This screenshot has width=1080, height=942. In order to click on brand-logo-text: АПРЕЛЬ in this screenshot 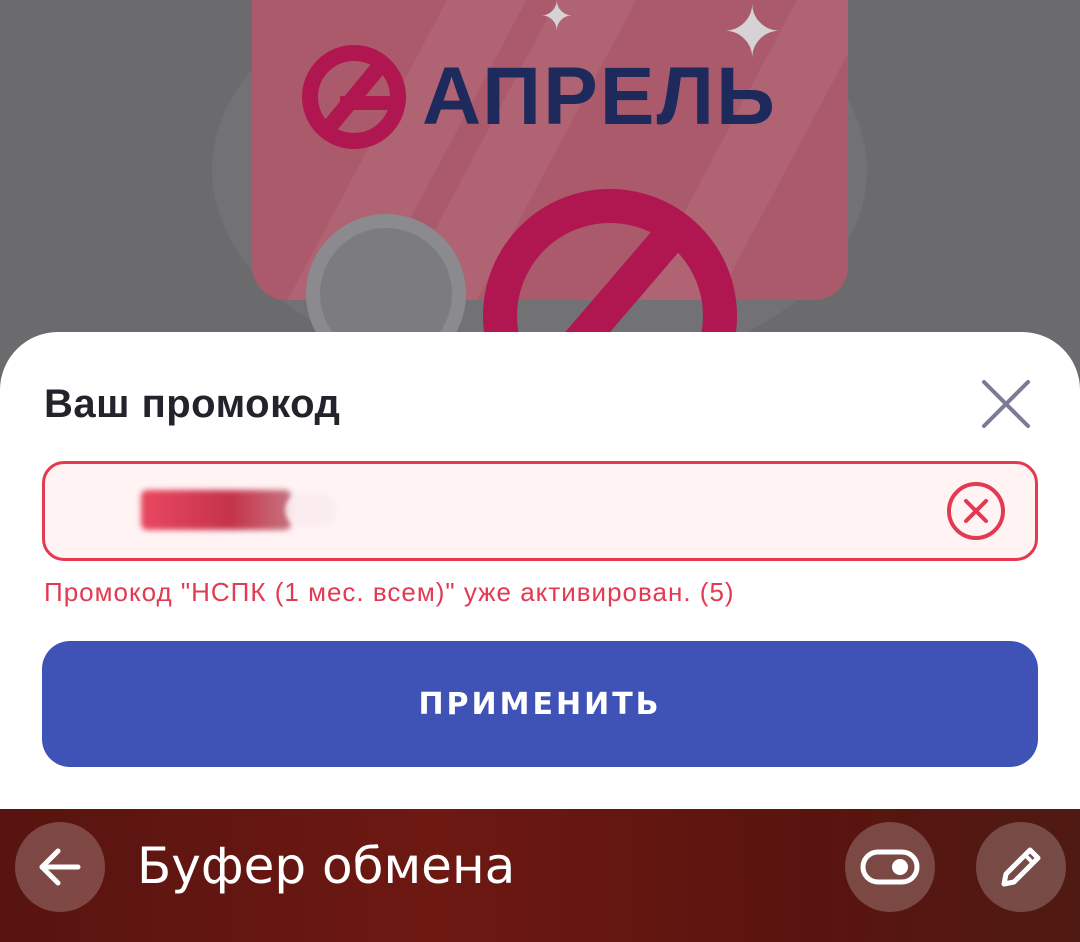, I will do `click(599, 96)`.